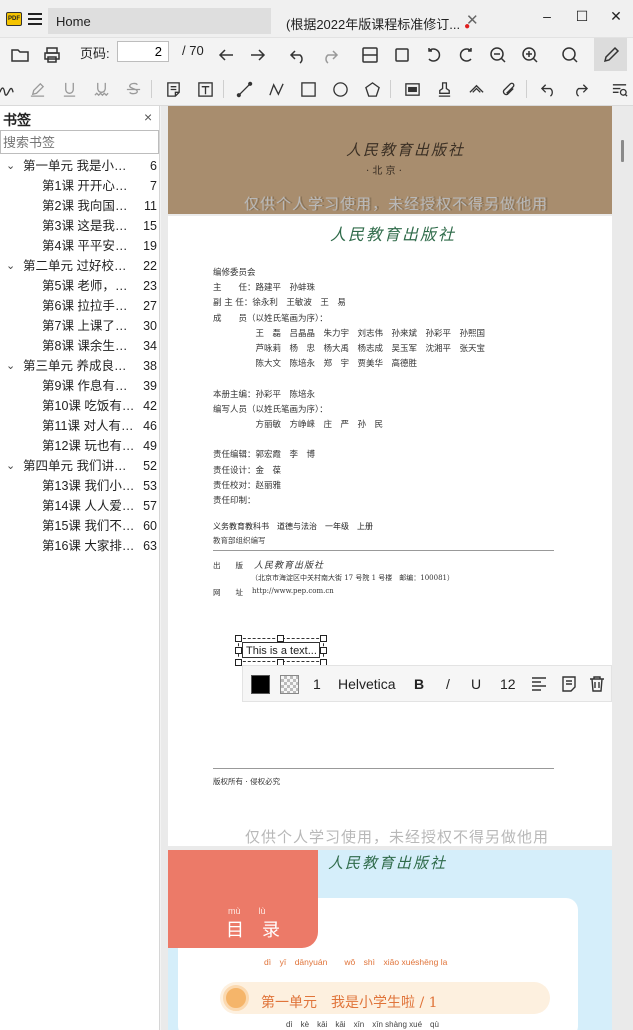 The image size is (633, 1030). I want to click on freehand-icon, so click(8, 89).